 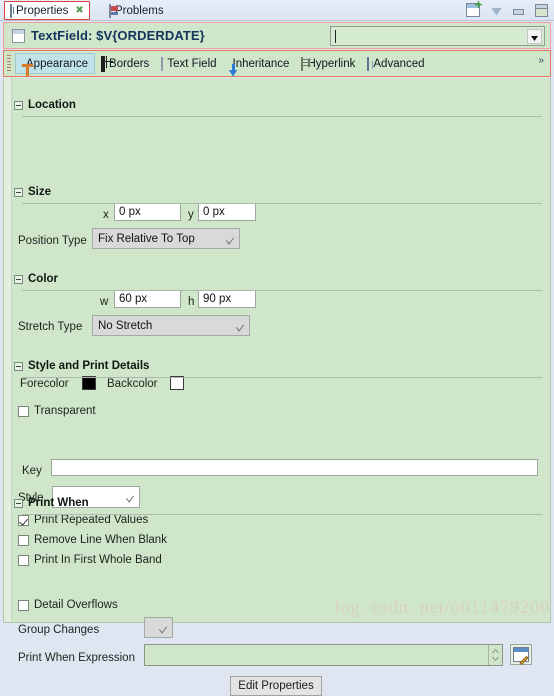 I want to click on location-y-input: 0 px, so click(x=227, y=212).